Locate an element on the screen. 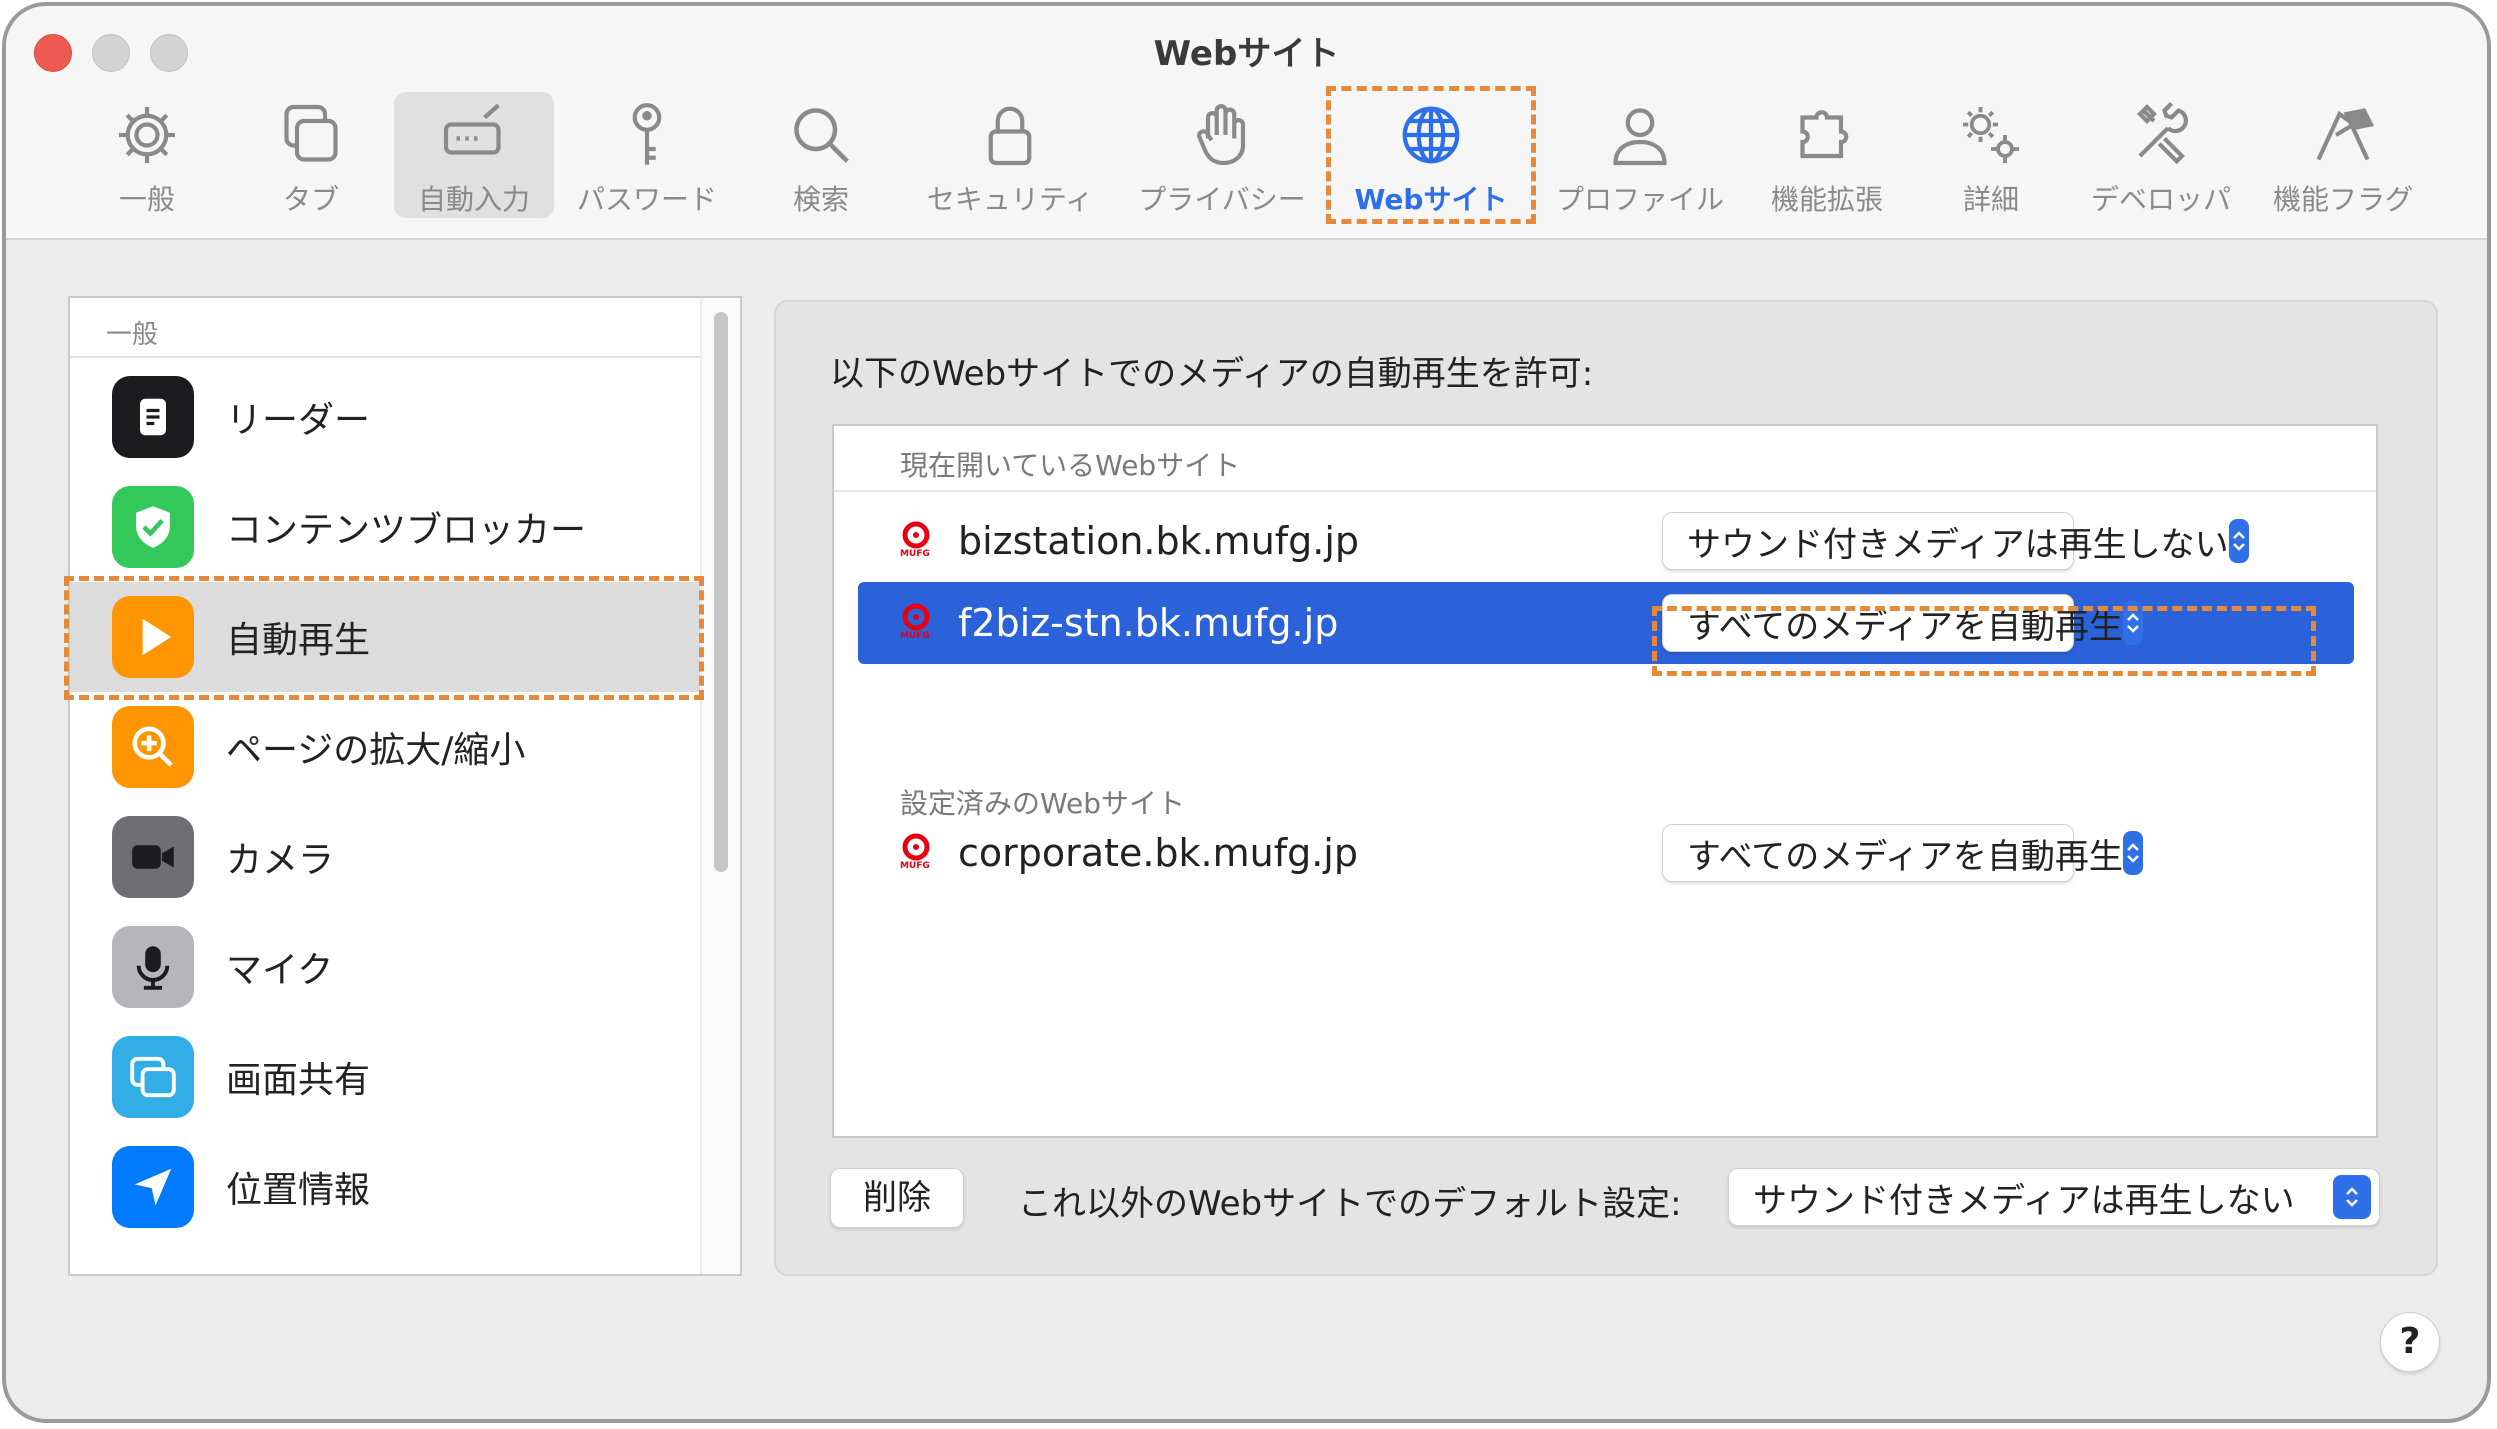 Image resolution: width=2497 pixels, height=1429 pixels. site-domain: f2biz-stn.bk.mufg.jp is located at coordinates (1148, 623).